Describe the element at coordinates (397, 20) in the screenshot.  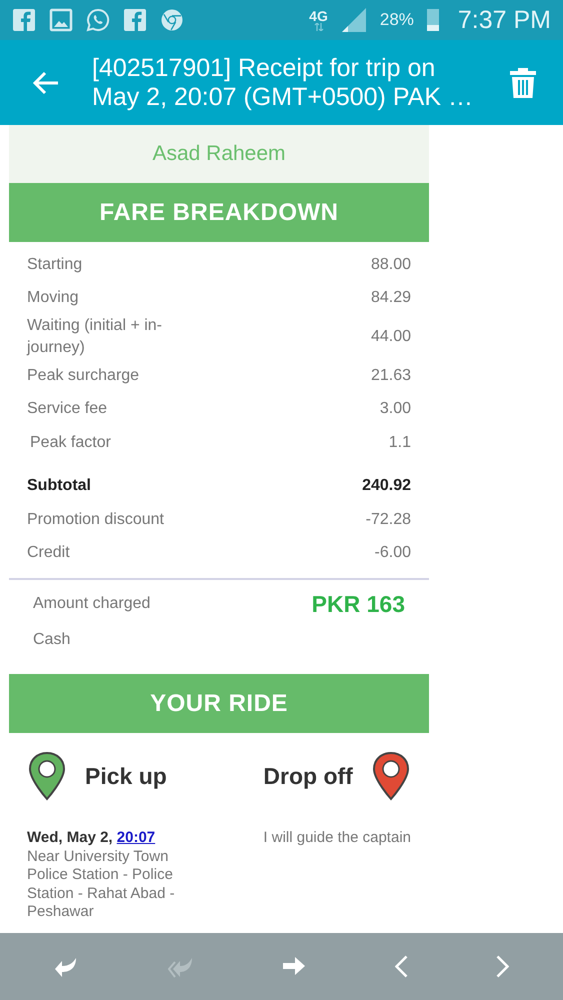
I see `battery-percent: 28%` at that location.